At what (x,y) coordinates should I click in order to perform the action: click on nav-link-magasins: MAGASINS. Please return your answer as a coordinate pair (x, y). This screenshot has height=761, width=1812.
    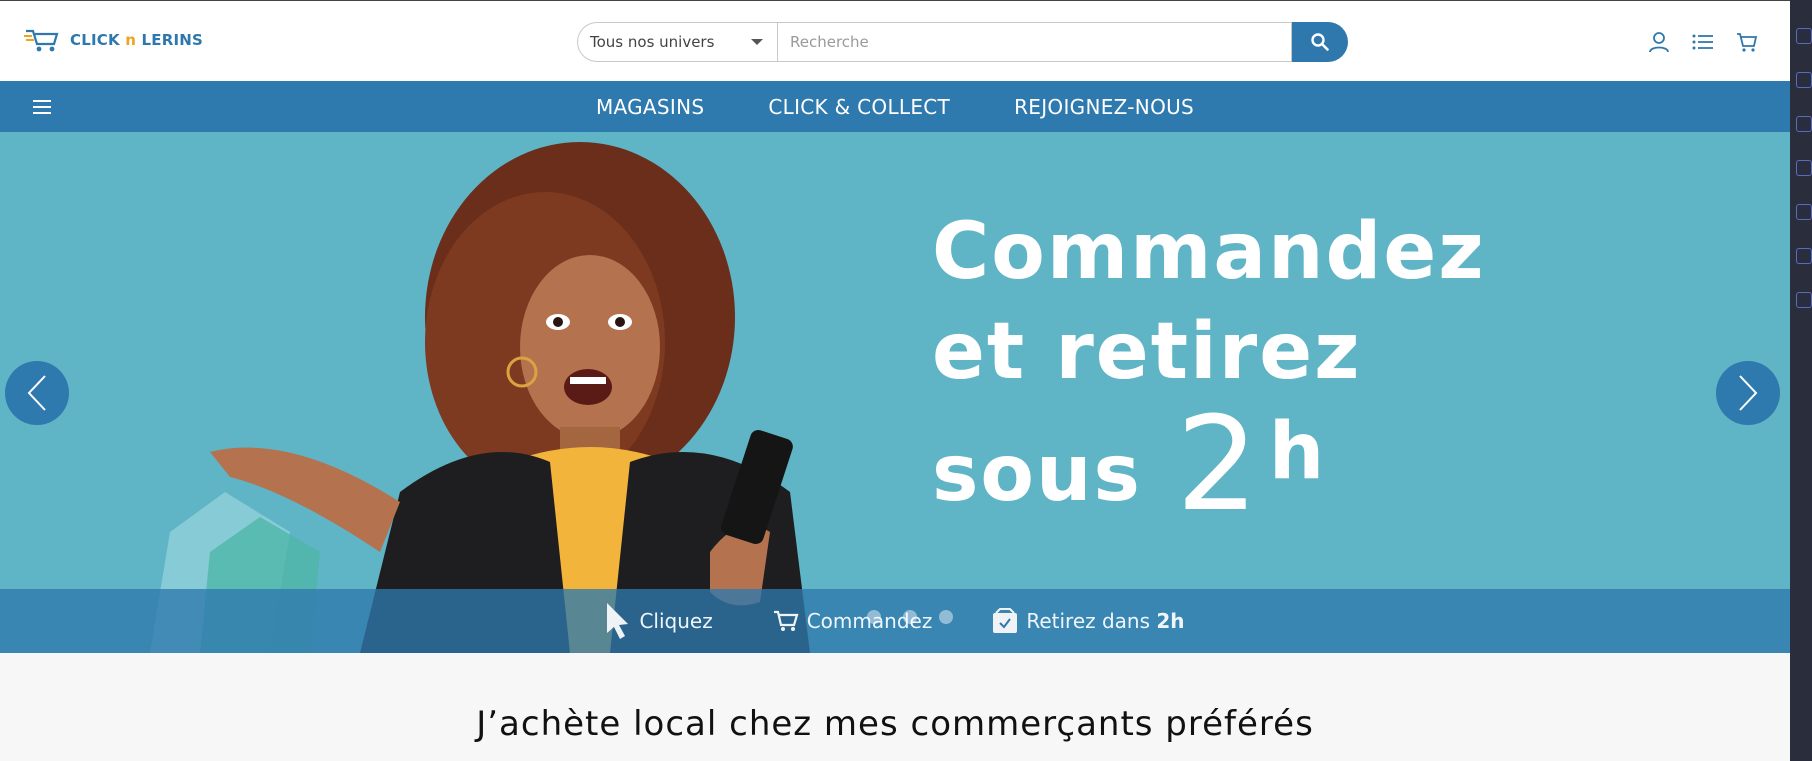
    Looking at the image, I should click on (650, 107).